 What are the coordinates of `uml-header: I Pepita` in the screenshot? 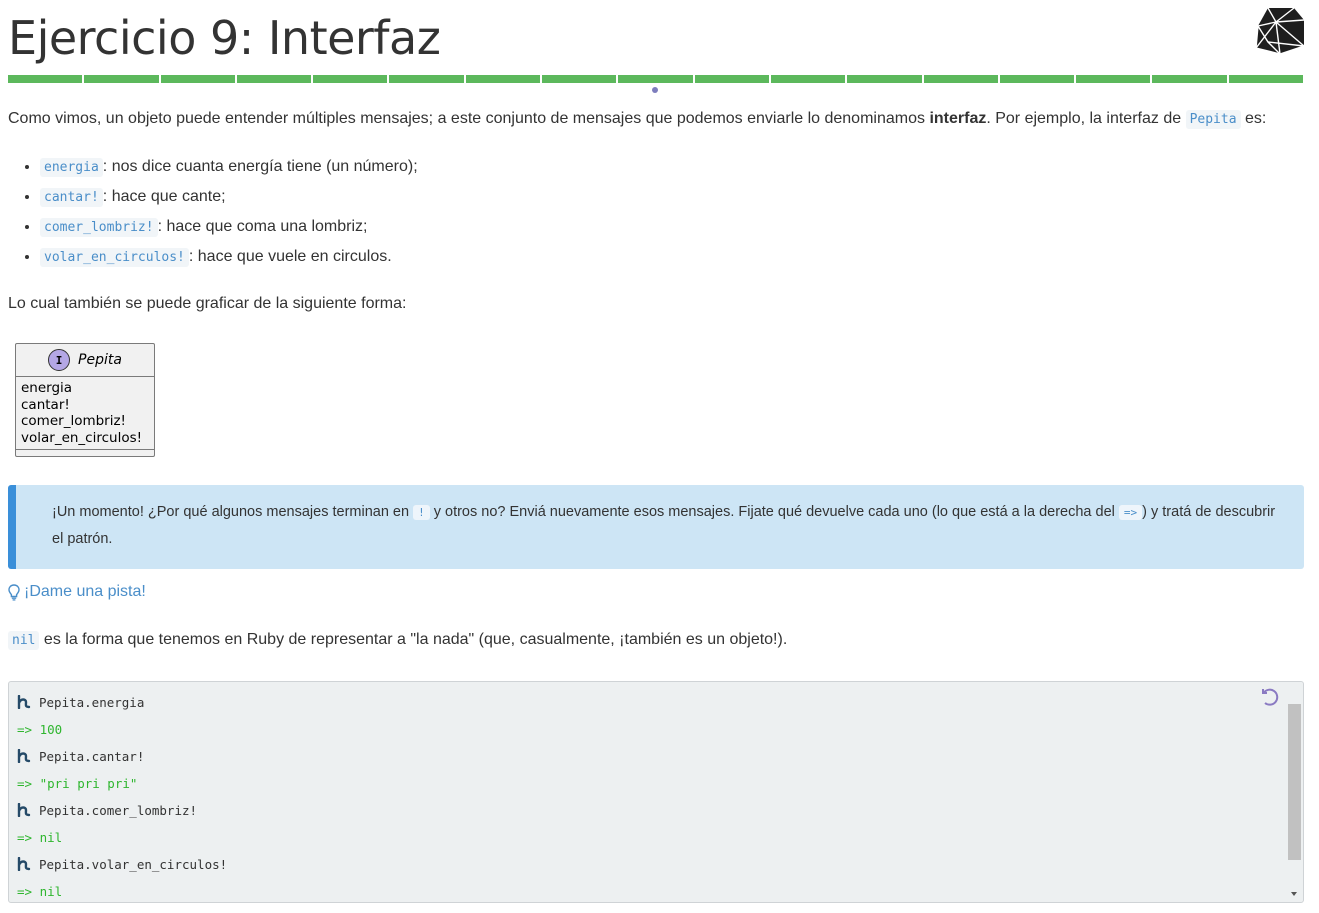 It's located at (85, 360).